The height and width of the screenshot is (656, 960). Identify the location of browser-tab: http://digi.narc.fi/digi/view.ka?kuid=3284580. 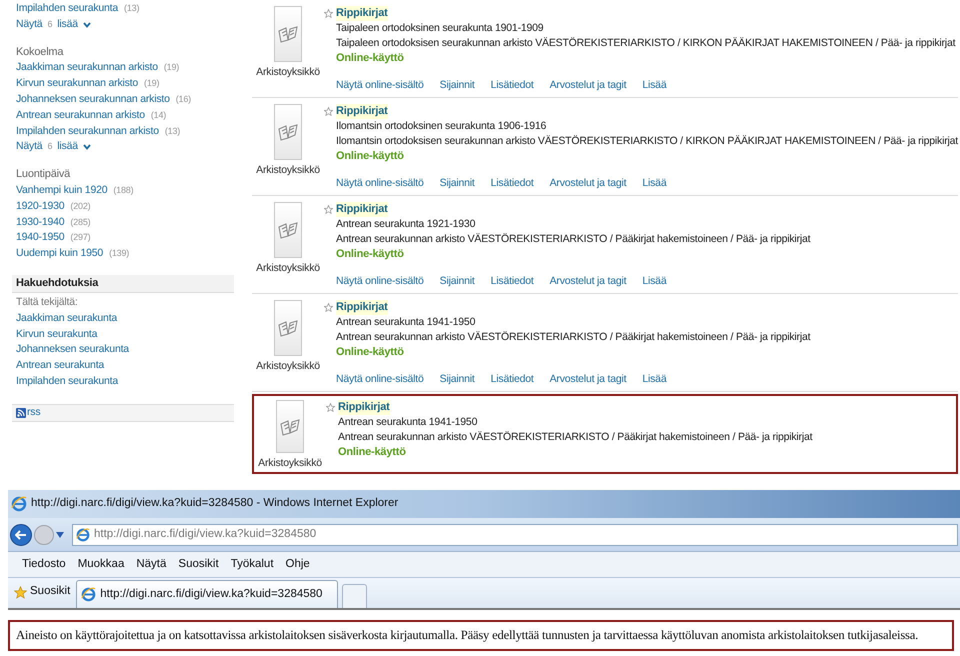
(207, 594).